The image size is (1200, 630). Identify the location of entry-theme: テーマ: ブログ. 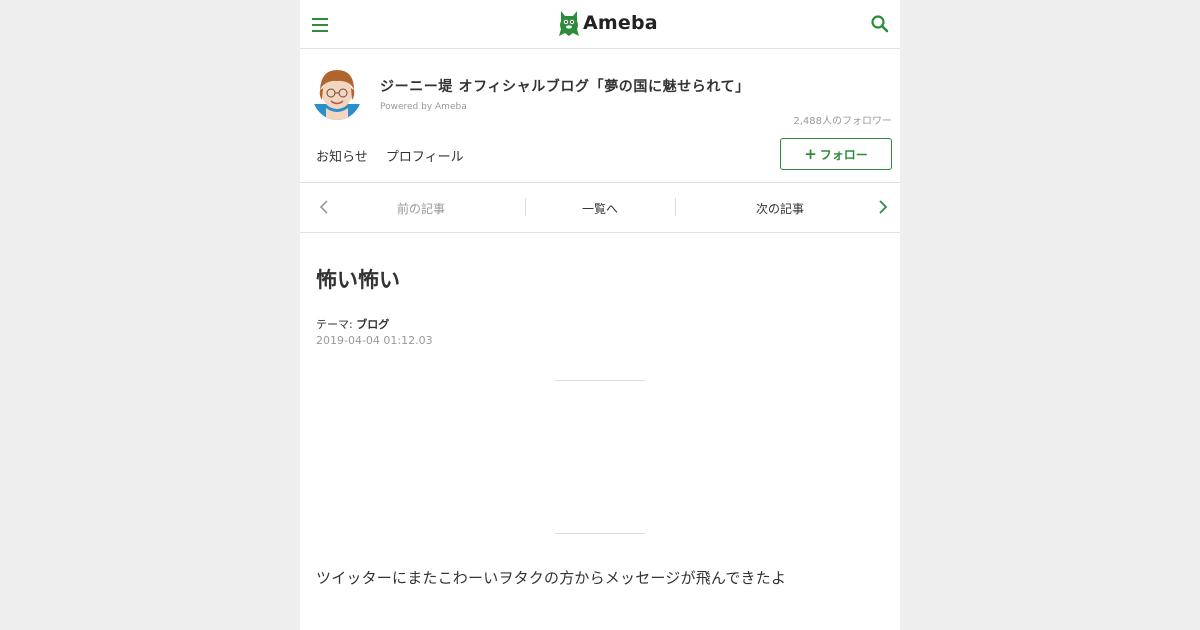
(352, 324).